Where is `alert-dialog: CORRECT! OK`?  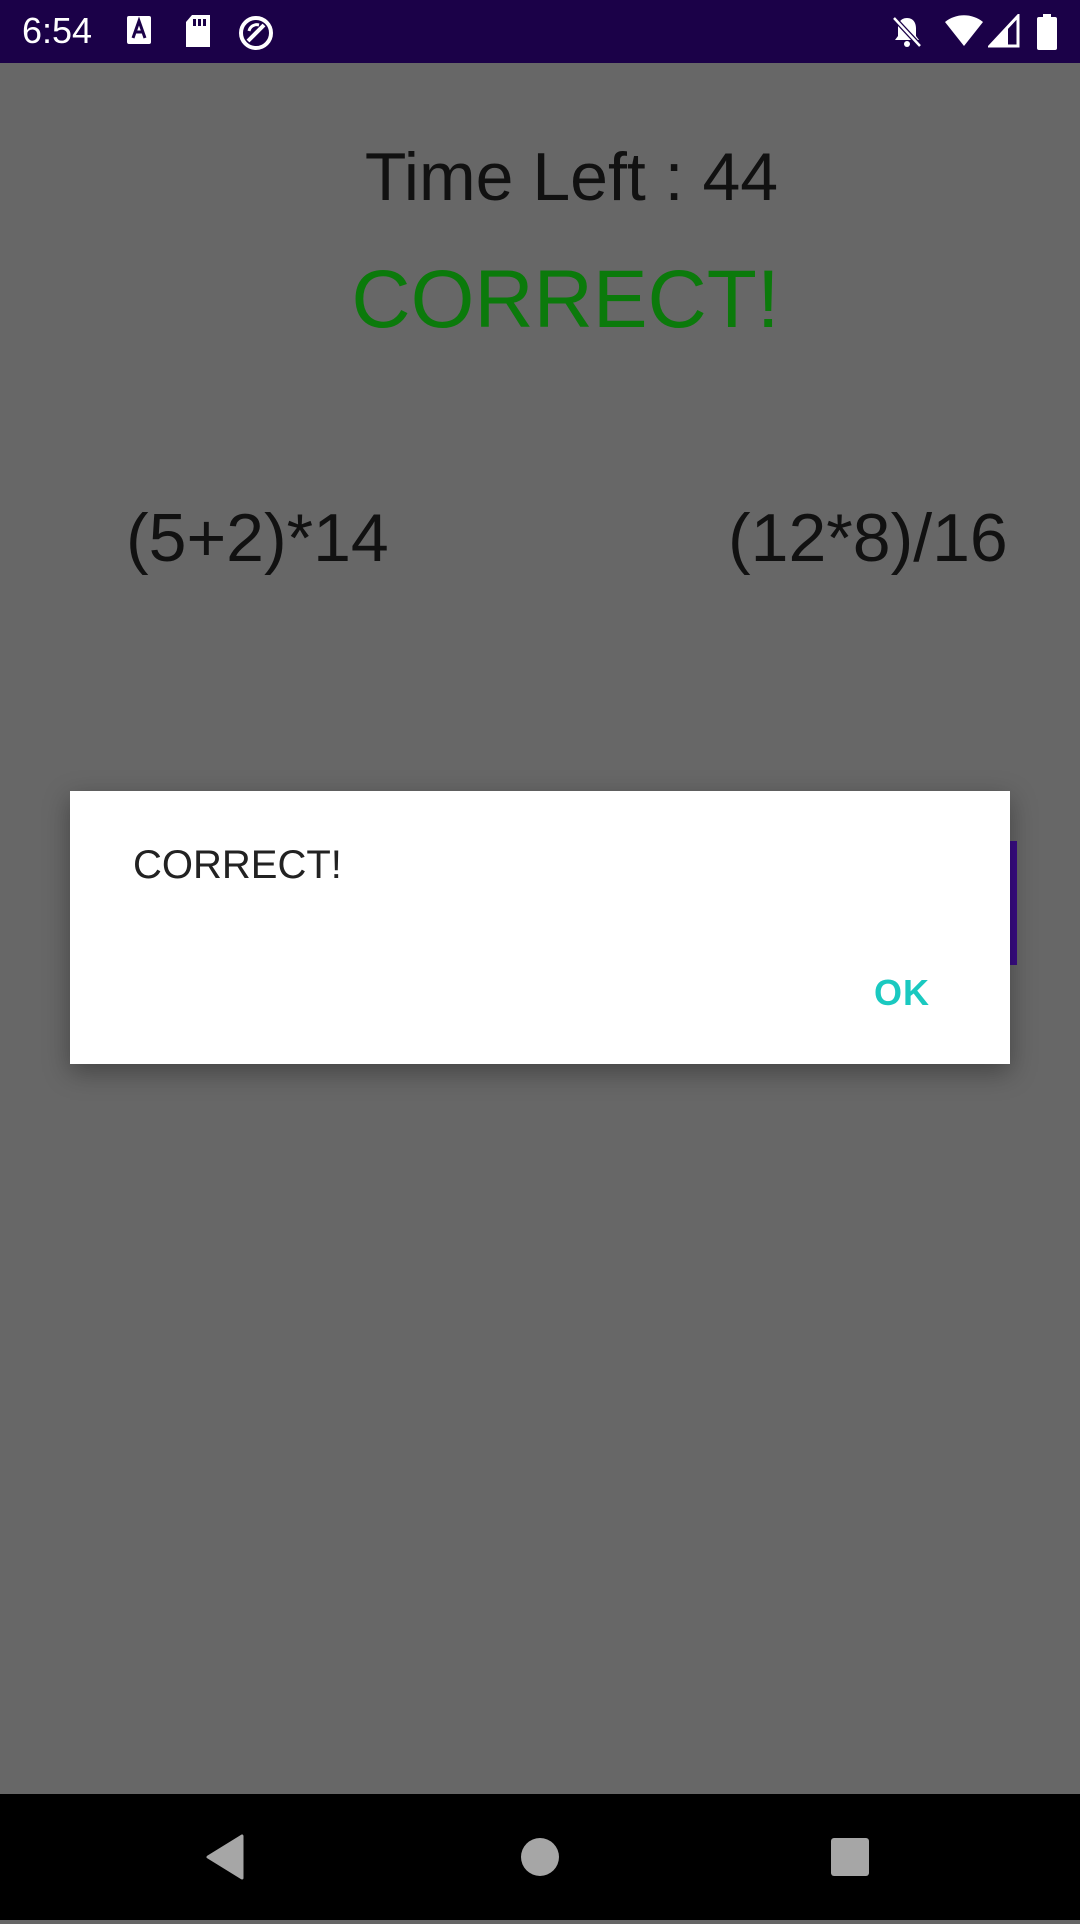 alert-dialog: CORRECT! OK is located at coordinates (540, 927).